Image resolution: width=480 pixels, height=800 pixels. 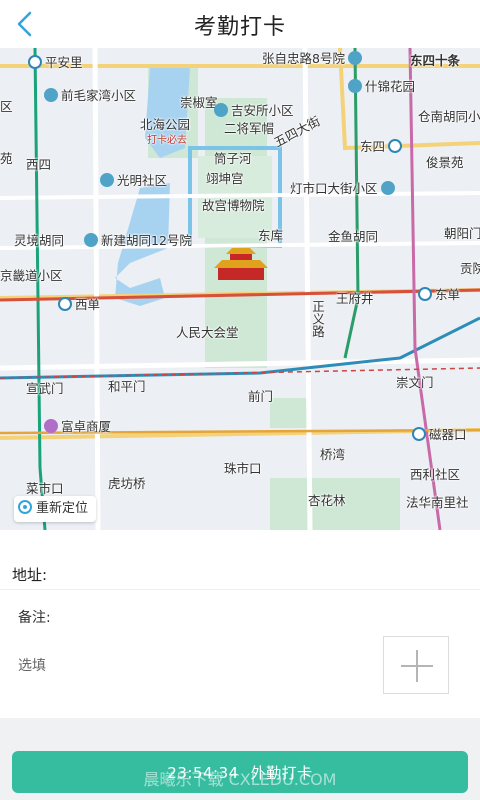 I want to click on poi-zhushikou: 珠市口, so click(x=243, y=467).